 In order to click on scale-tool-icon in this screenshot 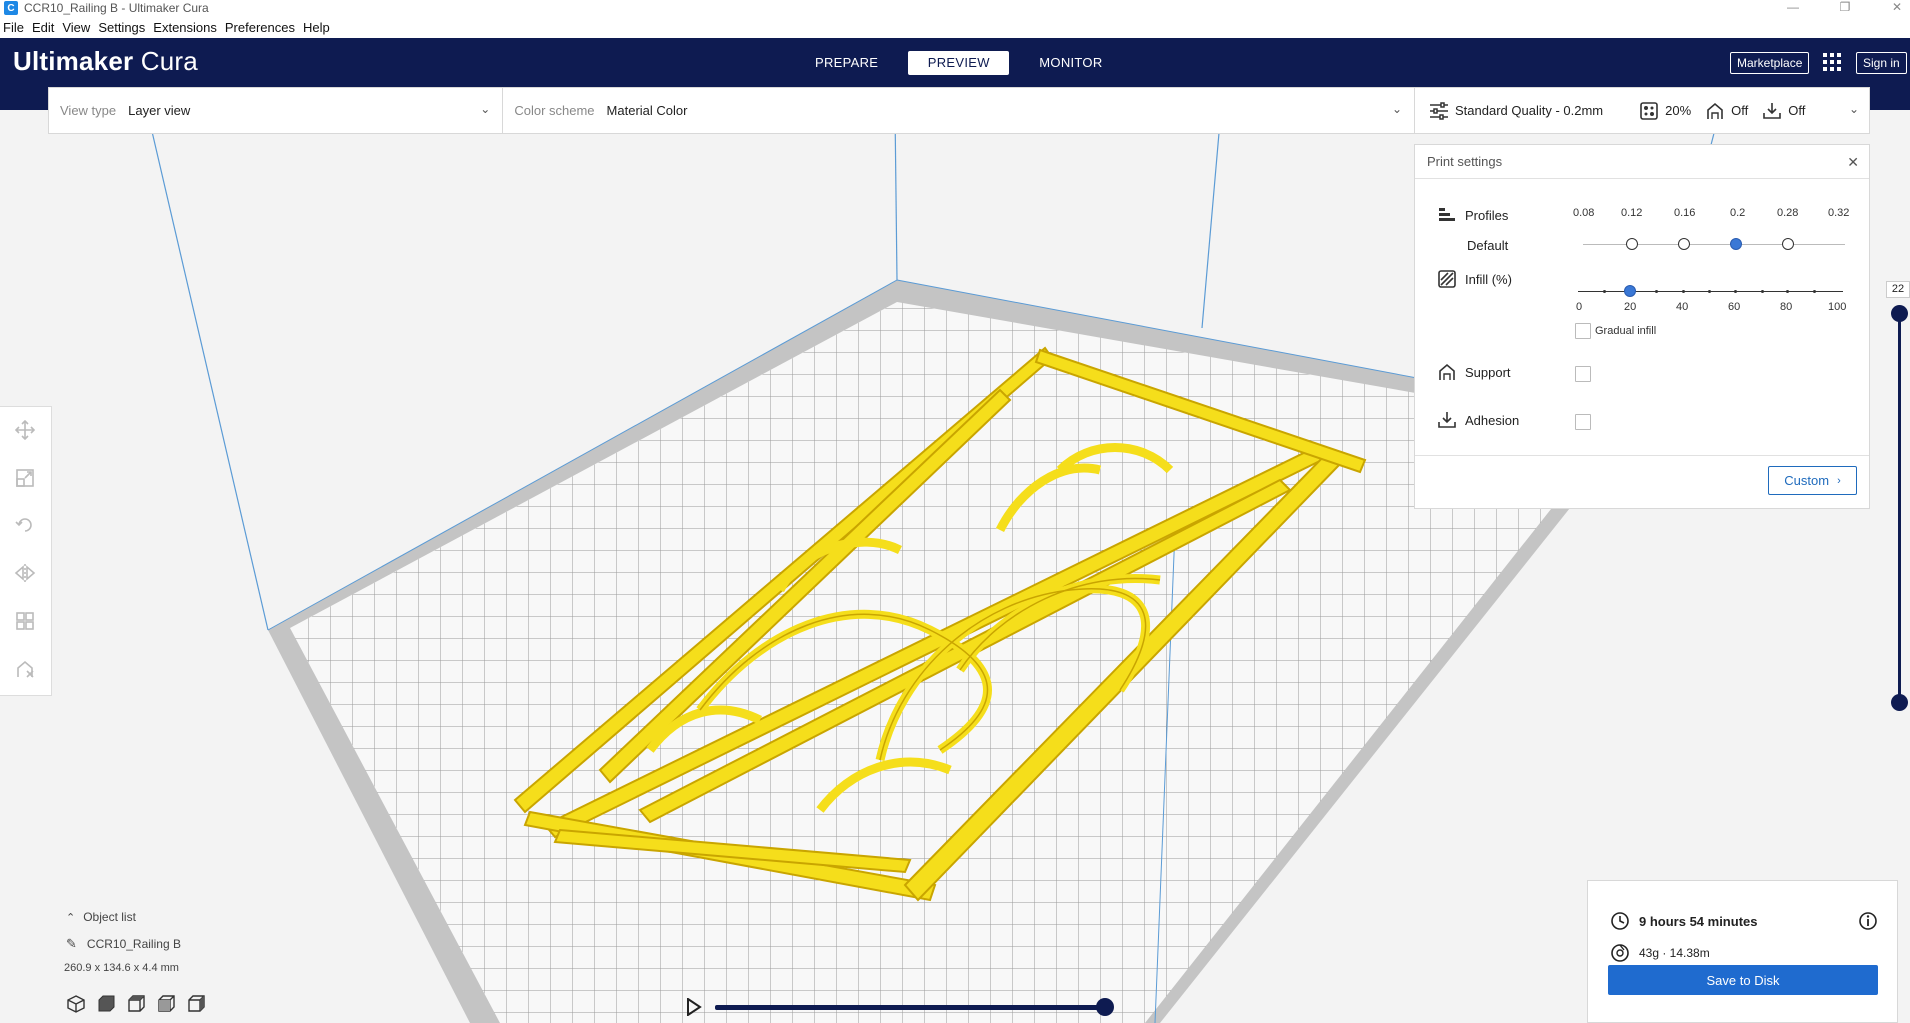, I will do `click(25, 478)`.